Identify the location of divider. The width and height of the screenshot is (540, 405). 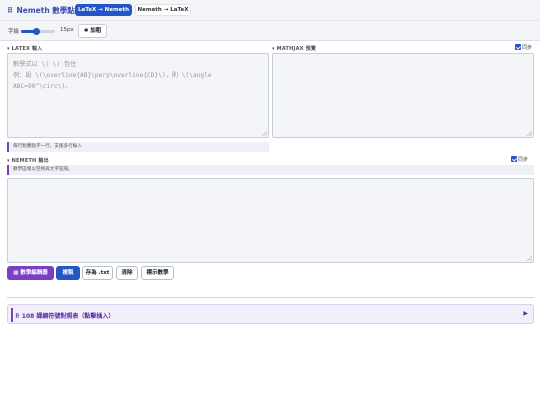
(270, 297).